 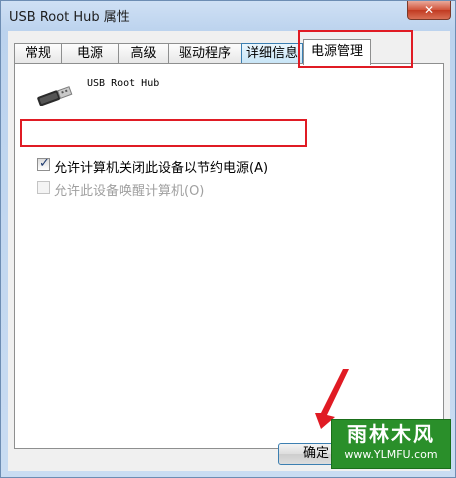 I want to click on checkmark-icon: ✓, so click(x=44, y=163).